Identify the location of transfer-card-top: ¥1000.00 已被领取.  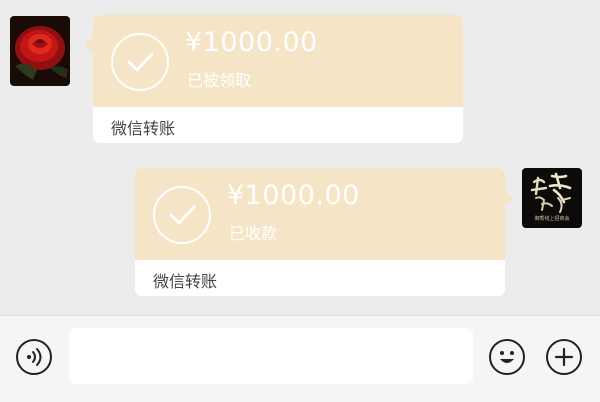
(278, 61).